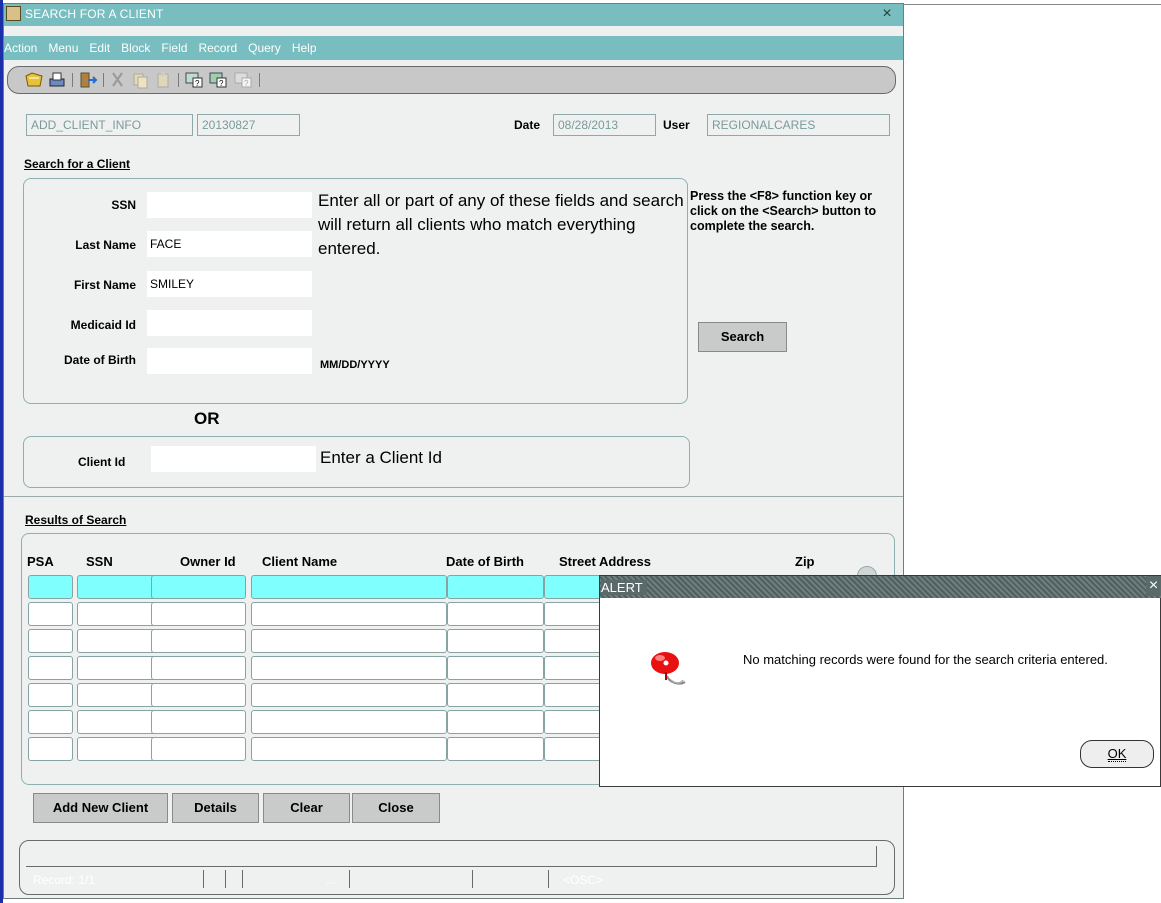  I want to click on first-name-input: SMILEY, so click(229, 284).